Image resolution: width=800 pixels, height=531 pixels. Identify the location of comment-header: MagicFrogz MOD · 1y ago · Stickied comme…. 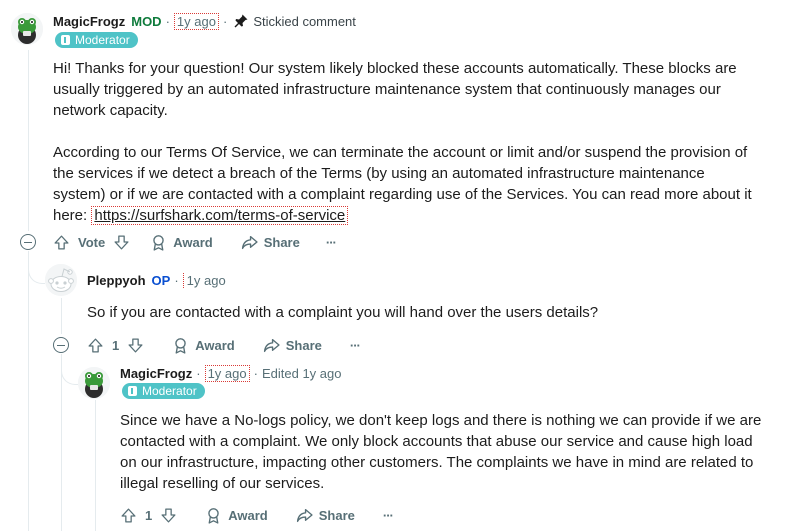
(204, 21).